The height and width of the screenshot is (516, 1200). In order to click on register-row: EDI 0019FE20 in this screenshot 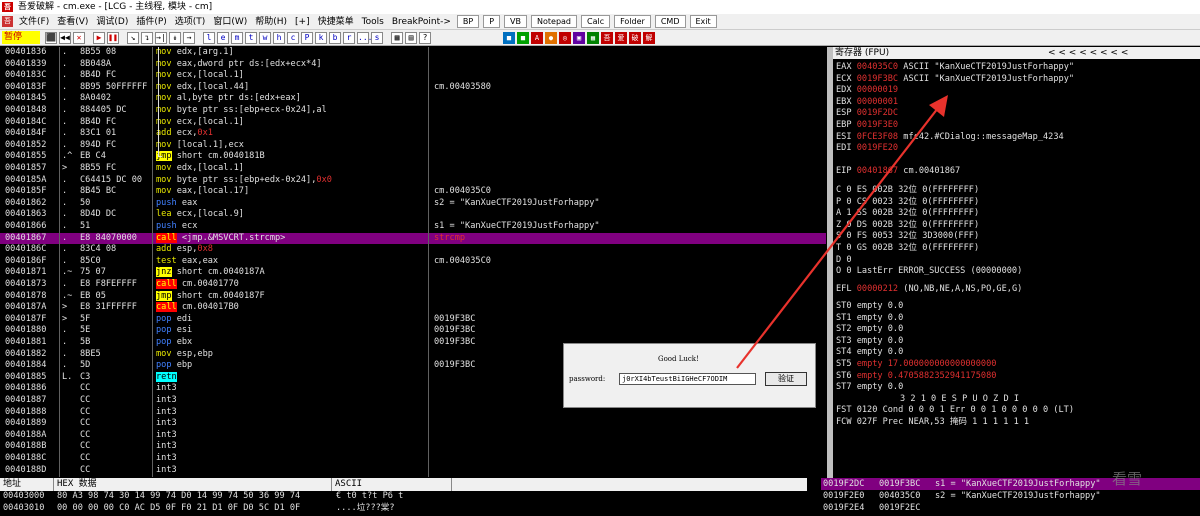, I will do `click(867, 149)`.